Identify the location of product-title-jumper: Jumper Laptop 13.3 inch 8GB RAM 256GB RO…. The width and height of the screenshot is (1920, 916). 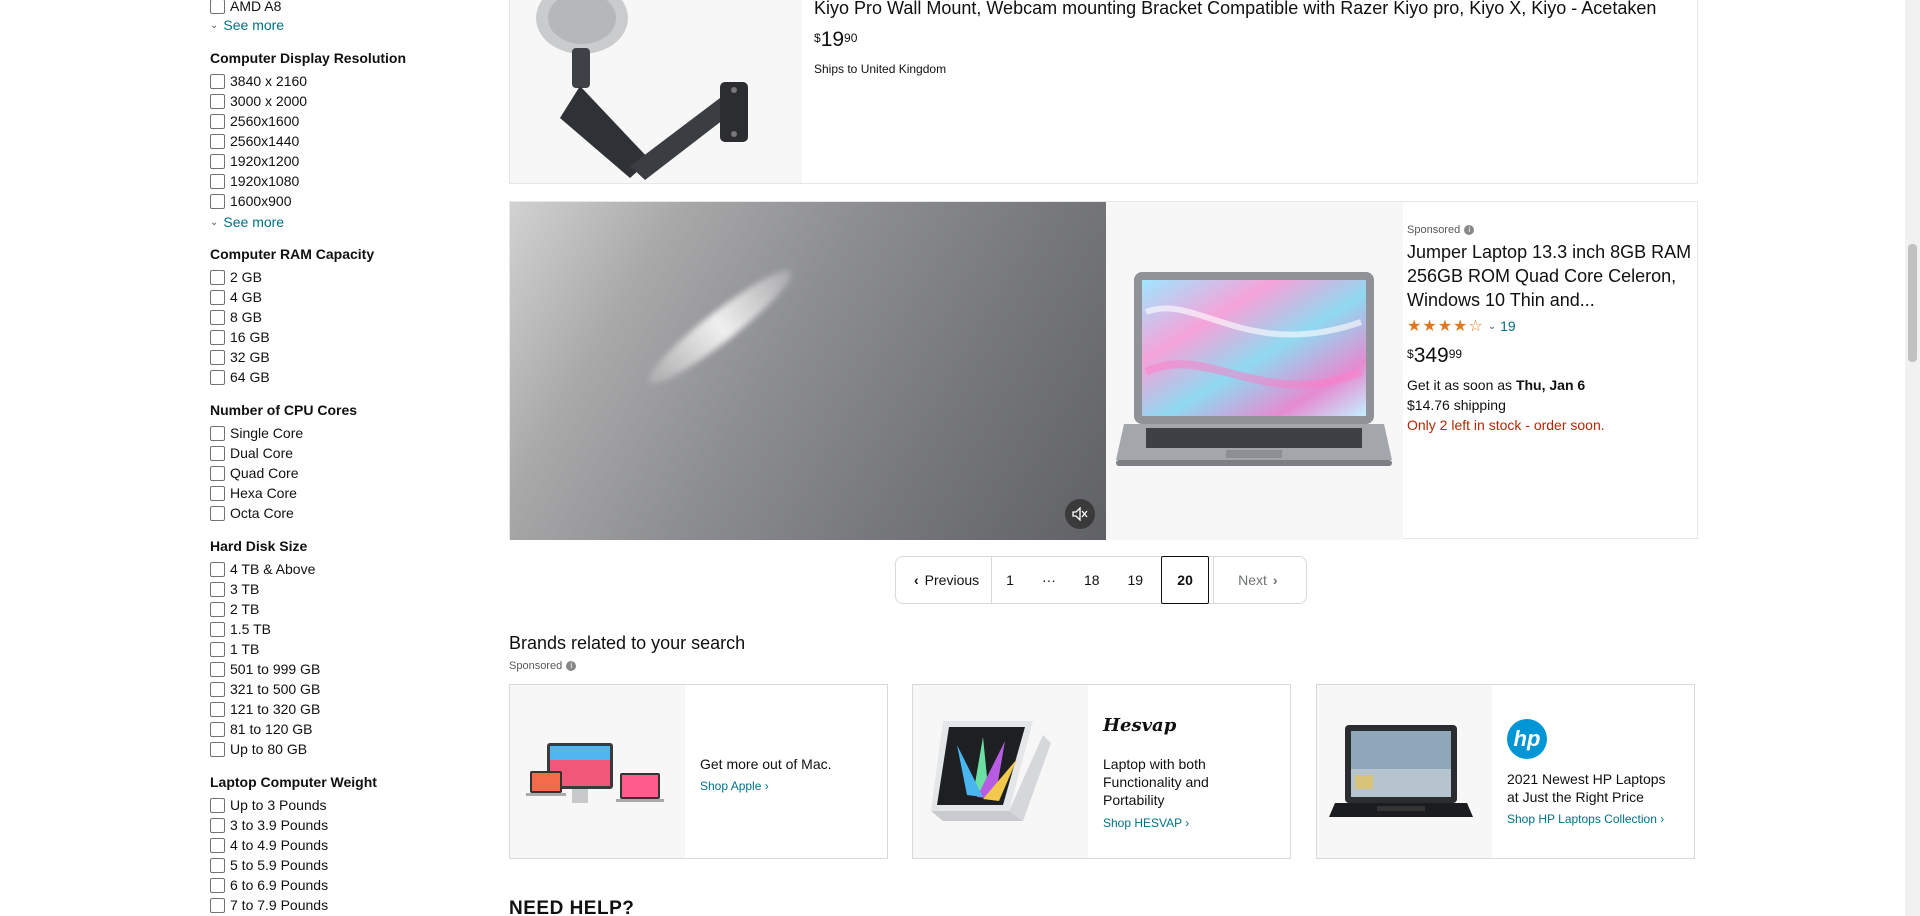
(1549, 276).